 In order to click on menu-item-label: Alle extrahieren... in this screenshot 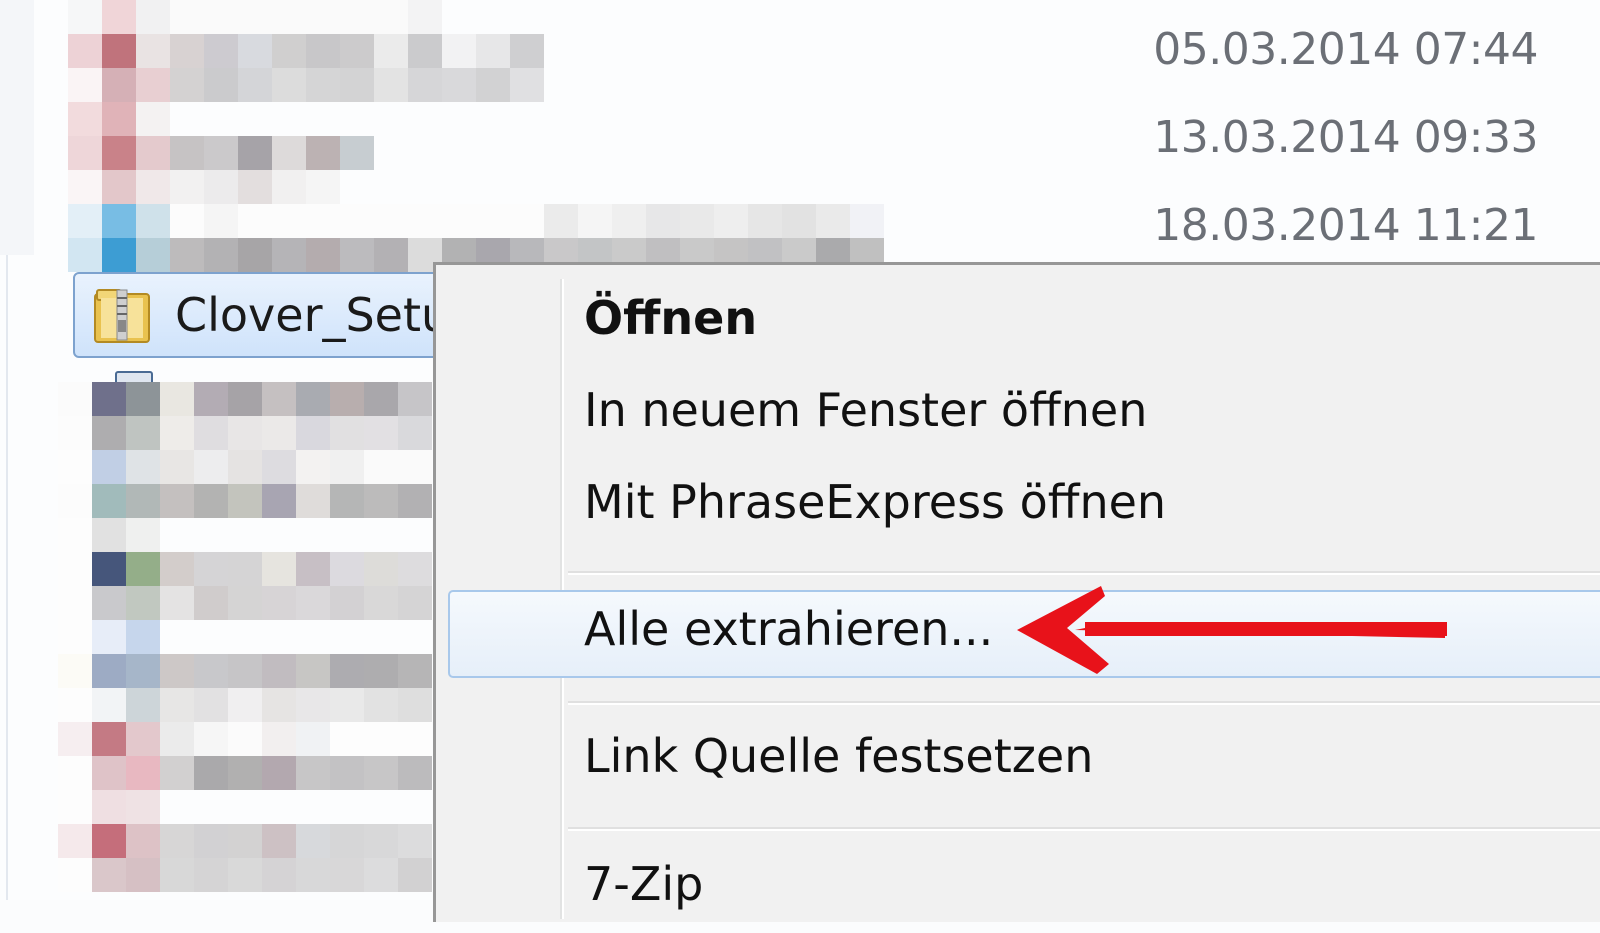, I will do `click(789, 629)`.